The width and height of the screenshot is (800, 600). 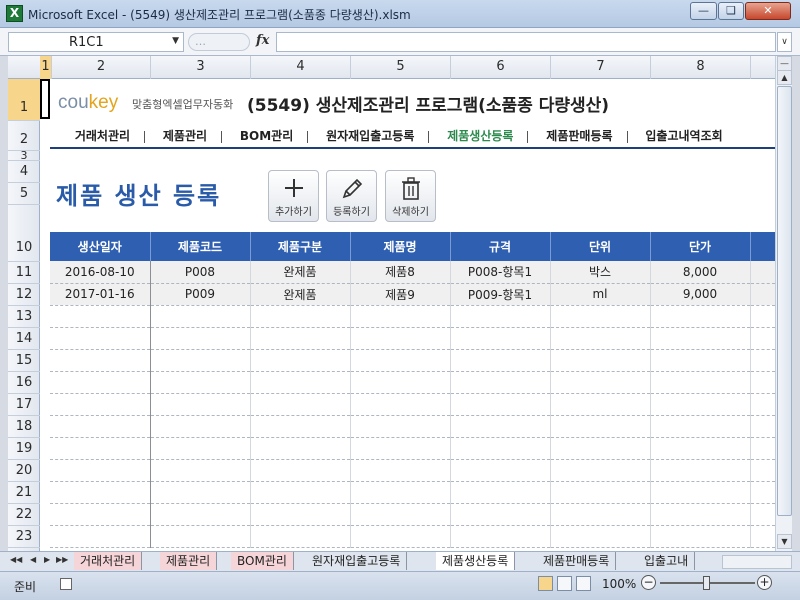 What do you see at coordinates (24, 449) in the screenshot?
I see `row-header: 19` at bounding box center [24, 449].